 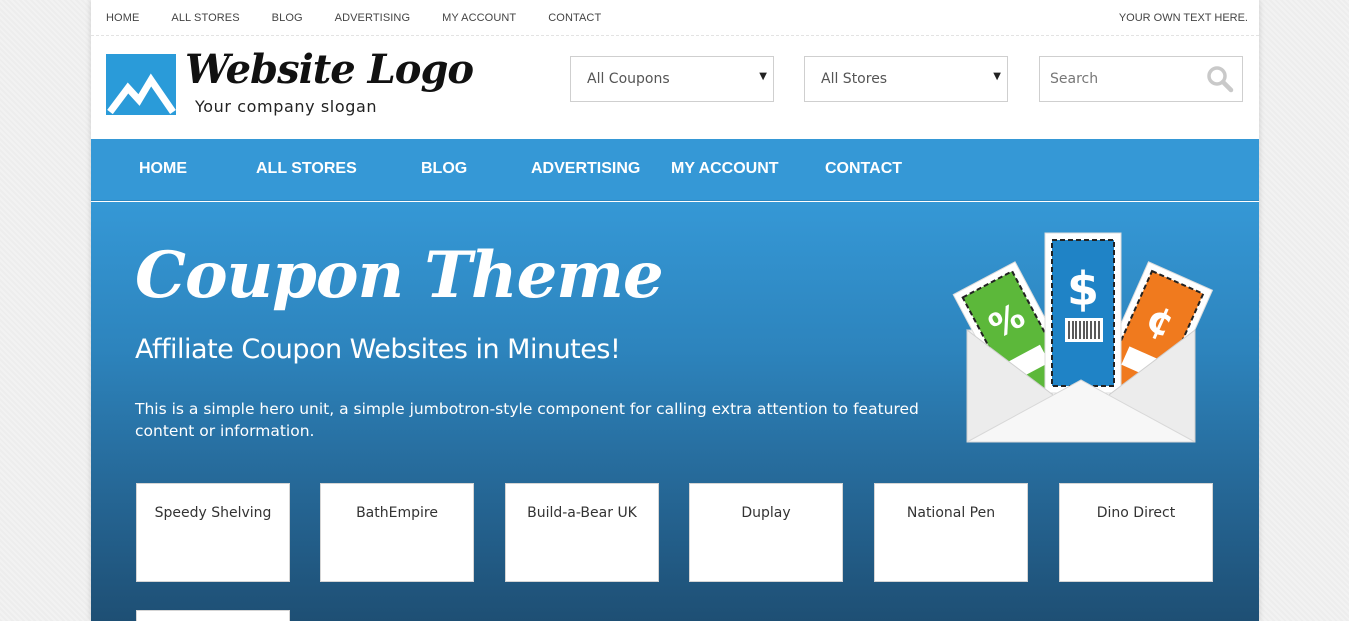 What do you see at coordinates (287, 18) in the screenshot?
I see `top-nav-blog: BLOG` at bounding box center [287, 18].